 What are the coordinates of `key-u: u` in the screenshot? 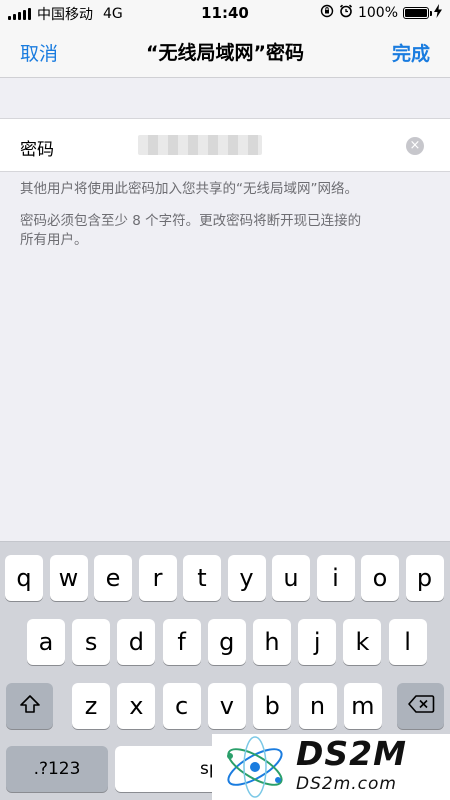 It's located at (291, 578).